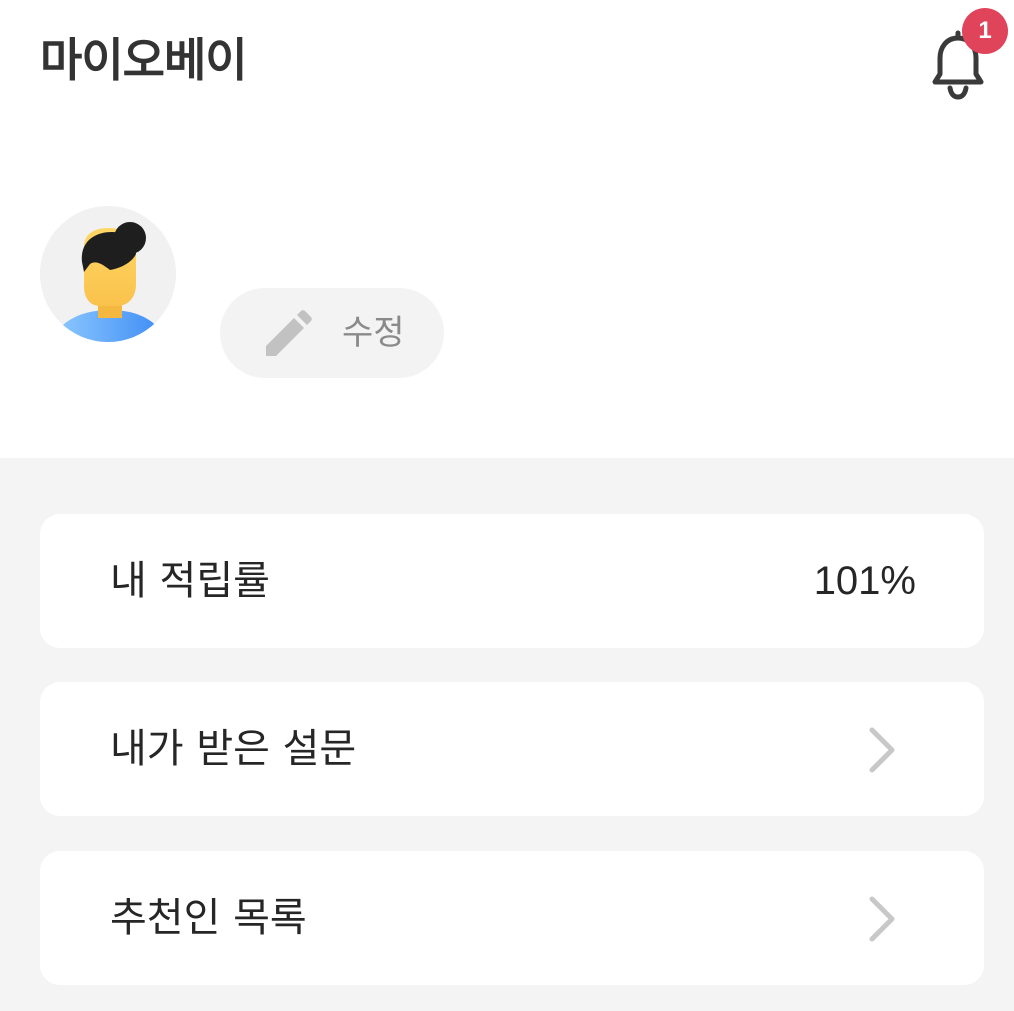 This screenshot has height=1011, width=1014. I want to click on app-header: 마이오베이 1, so click(507, 60).